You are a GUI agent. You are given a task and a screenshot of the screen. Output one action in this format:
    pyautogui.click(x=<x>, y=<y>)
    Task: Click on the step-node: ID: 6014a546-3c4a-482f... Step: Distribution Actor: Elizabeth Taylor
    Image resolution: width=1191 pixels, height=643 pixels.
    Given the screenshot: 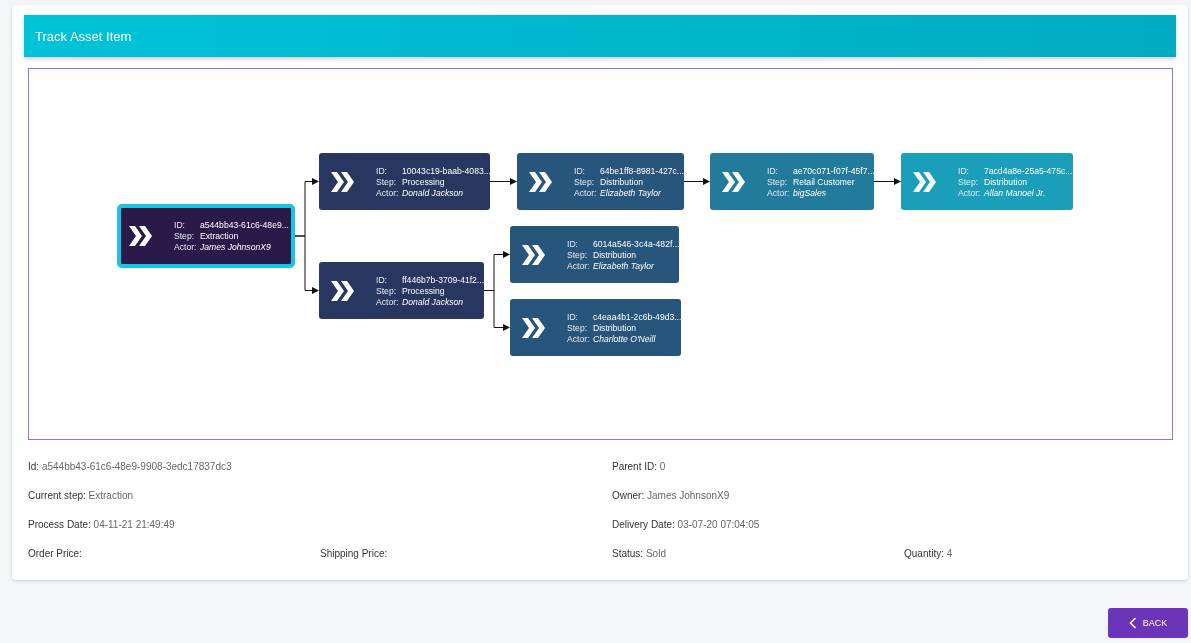 What is the action you would take?
    pyautogui.click(x=594, y=254)
    